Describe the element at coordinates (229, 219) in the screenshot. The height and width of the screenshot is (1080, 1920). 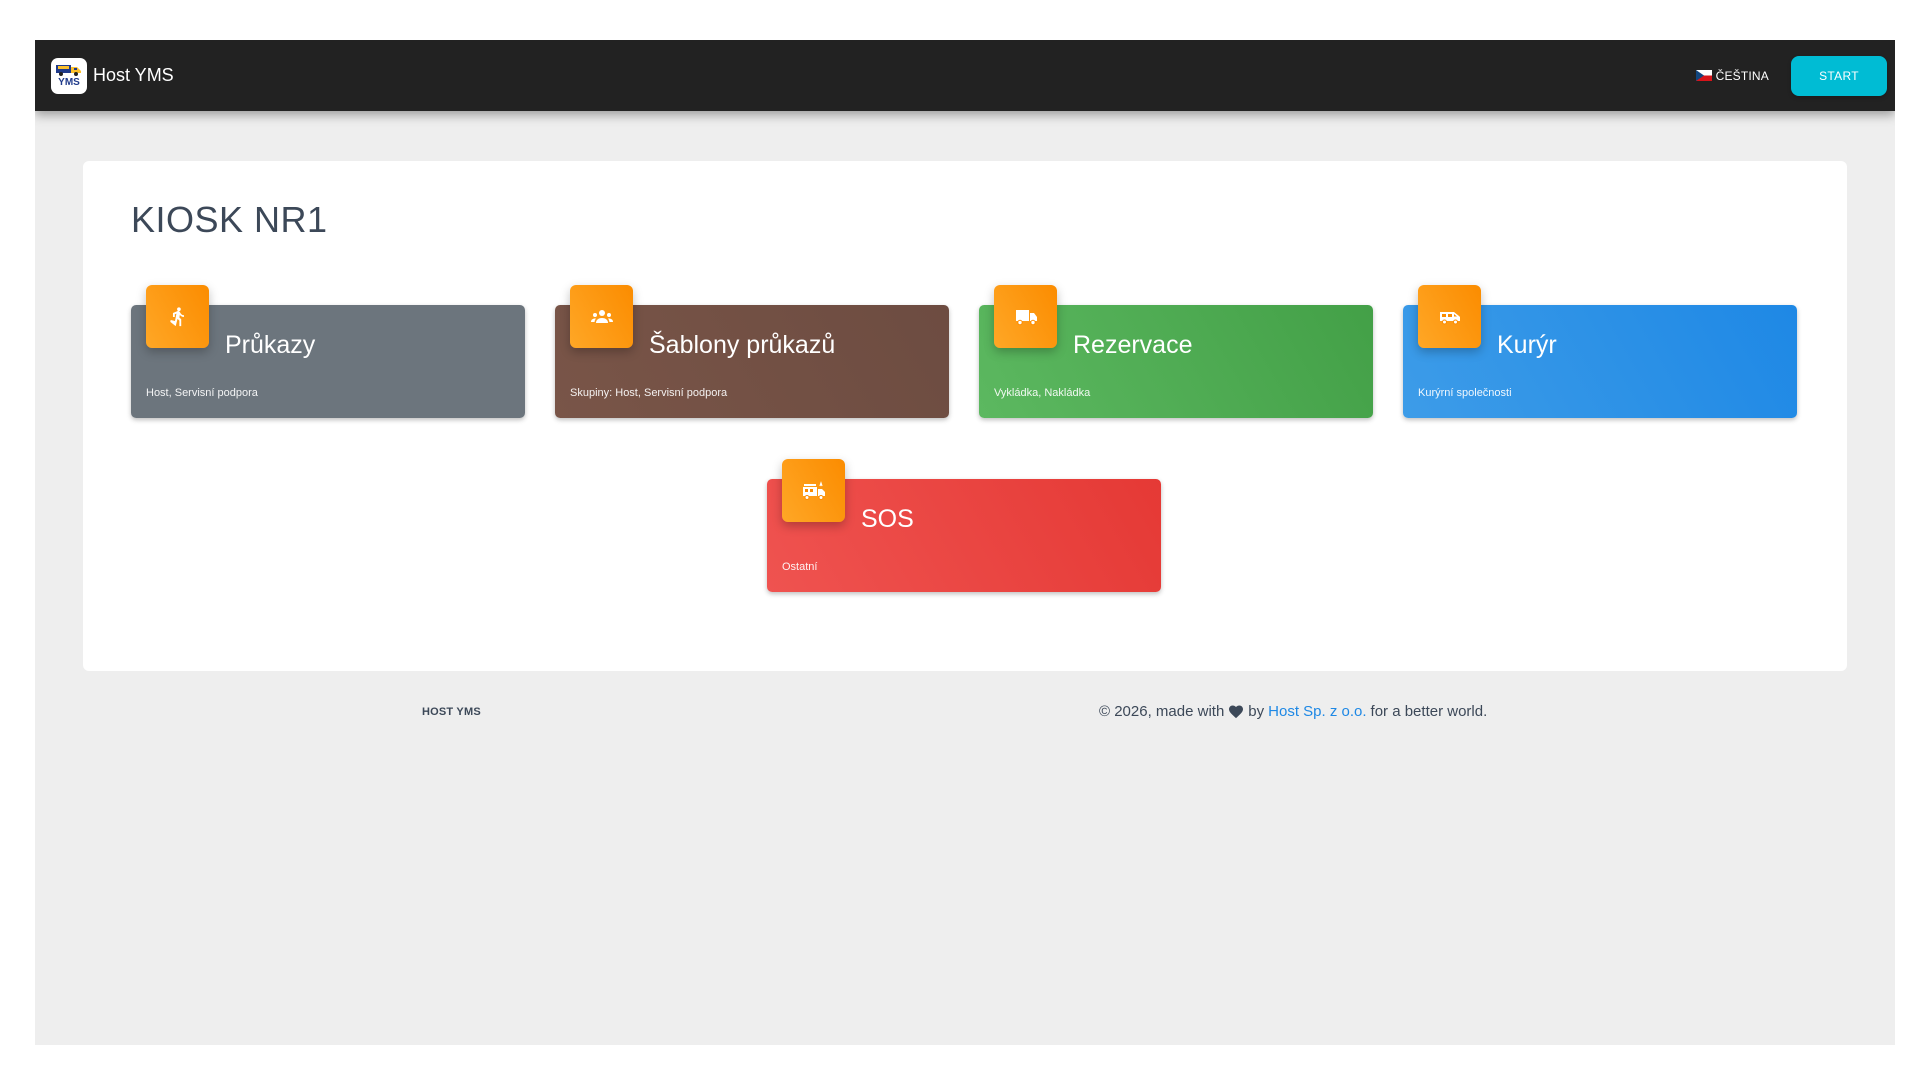
I see `page-title: KIOSK NR1` at that location.